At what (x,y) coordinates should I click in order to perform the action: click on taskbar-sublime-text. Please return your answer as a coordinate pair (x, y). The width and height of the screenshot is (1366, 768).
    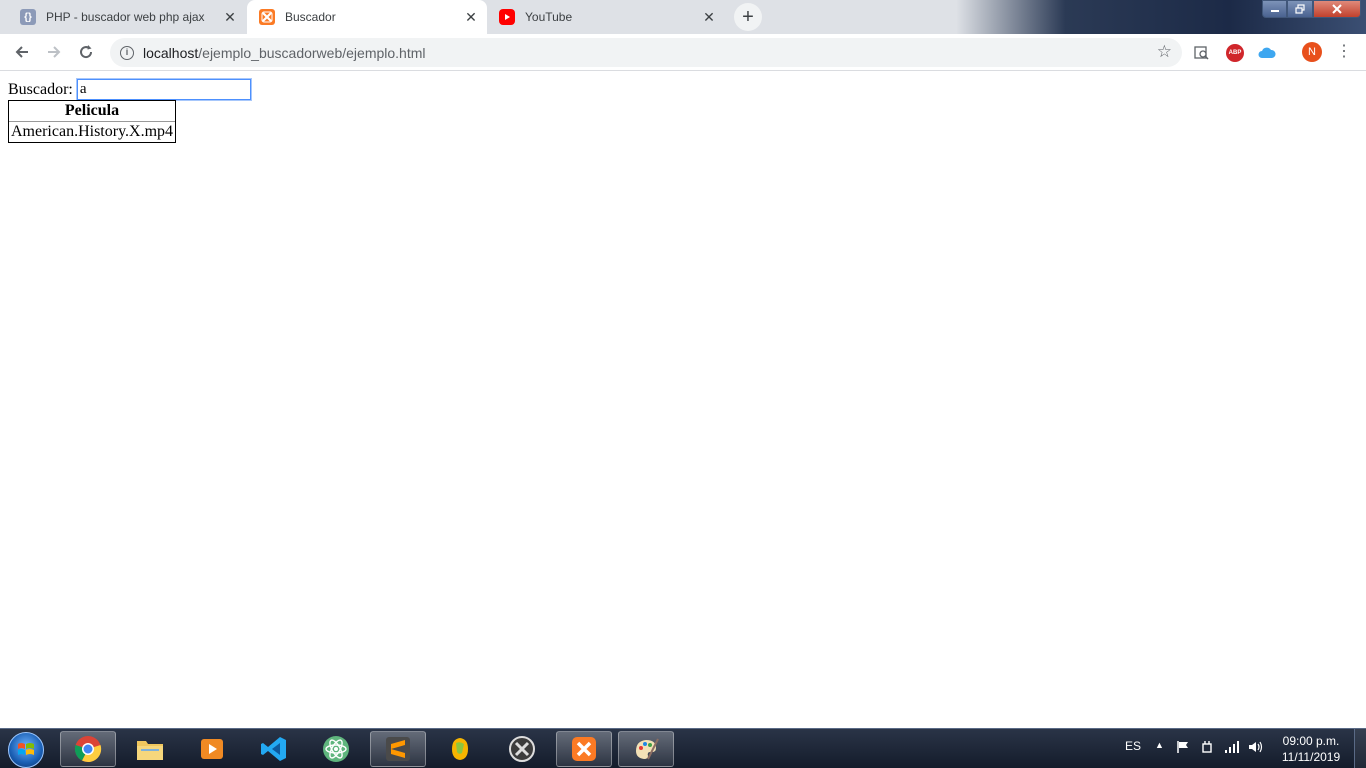
    Looking at the image, I should click on (398, 749).